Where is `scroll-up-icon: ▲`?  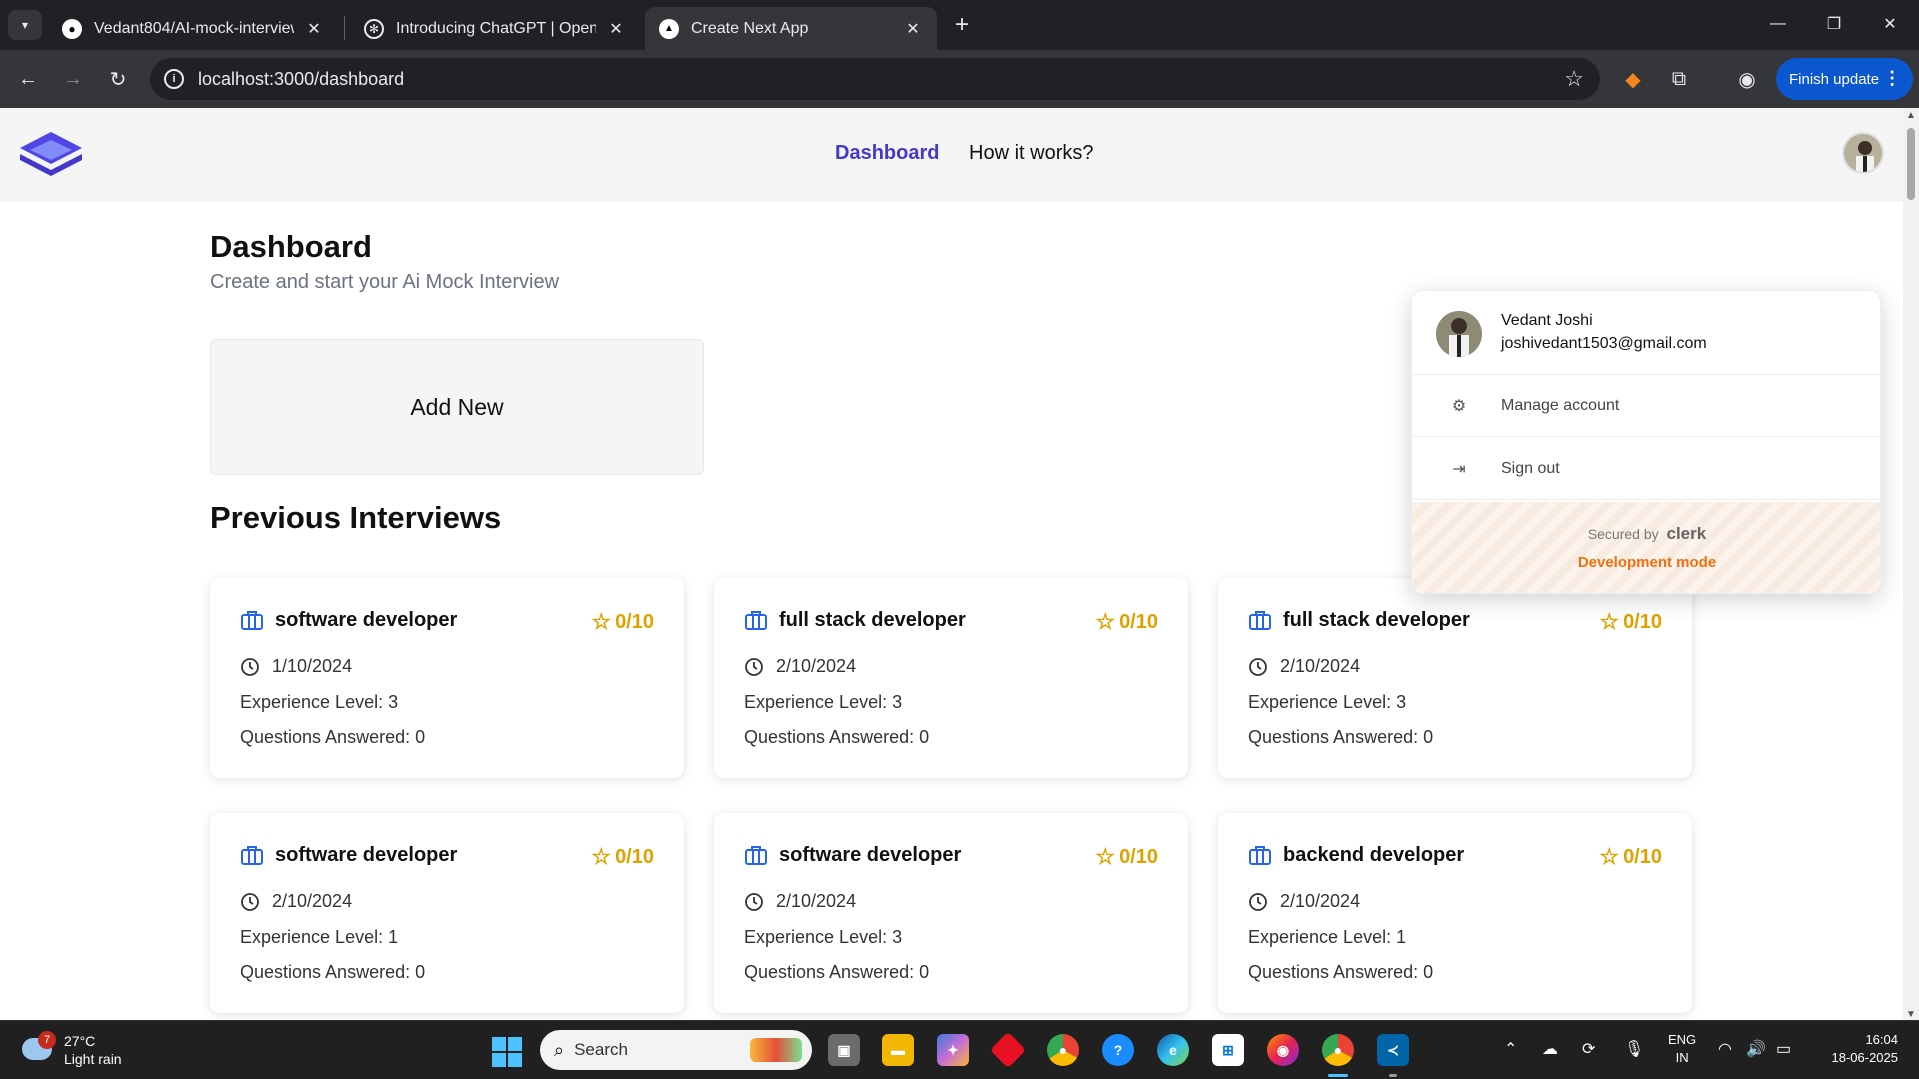 scroll-up-icon: ▲ is located at coordinates (1911, 115).